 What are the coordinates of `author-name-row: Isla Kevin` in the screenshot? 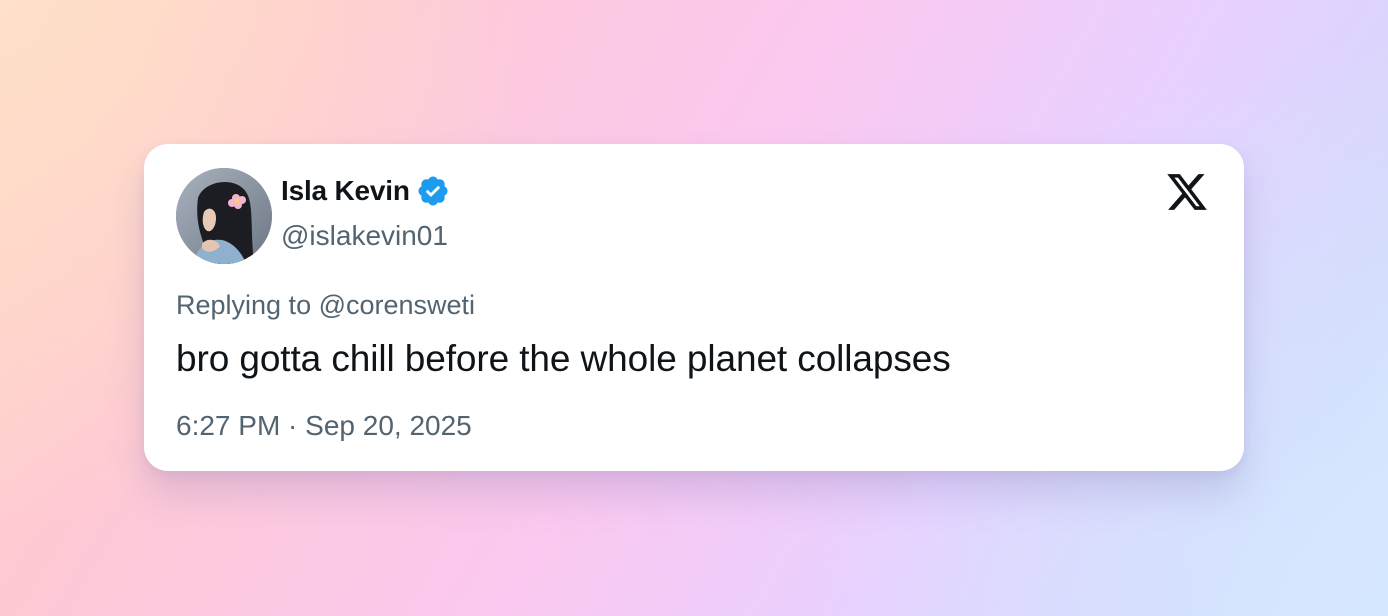 It's located at (365, 191).